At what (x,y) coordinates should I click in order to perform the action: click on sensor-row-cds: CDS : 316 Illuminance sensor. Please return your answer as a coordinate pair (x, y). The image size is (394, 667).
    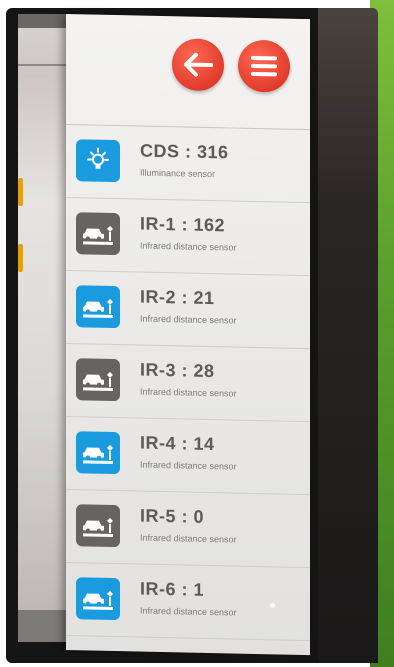
    Looking at the image, I should click on (188, 164).